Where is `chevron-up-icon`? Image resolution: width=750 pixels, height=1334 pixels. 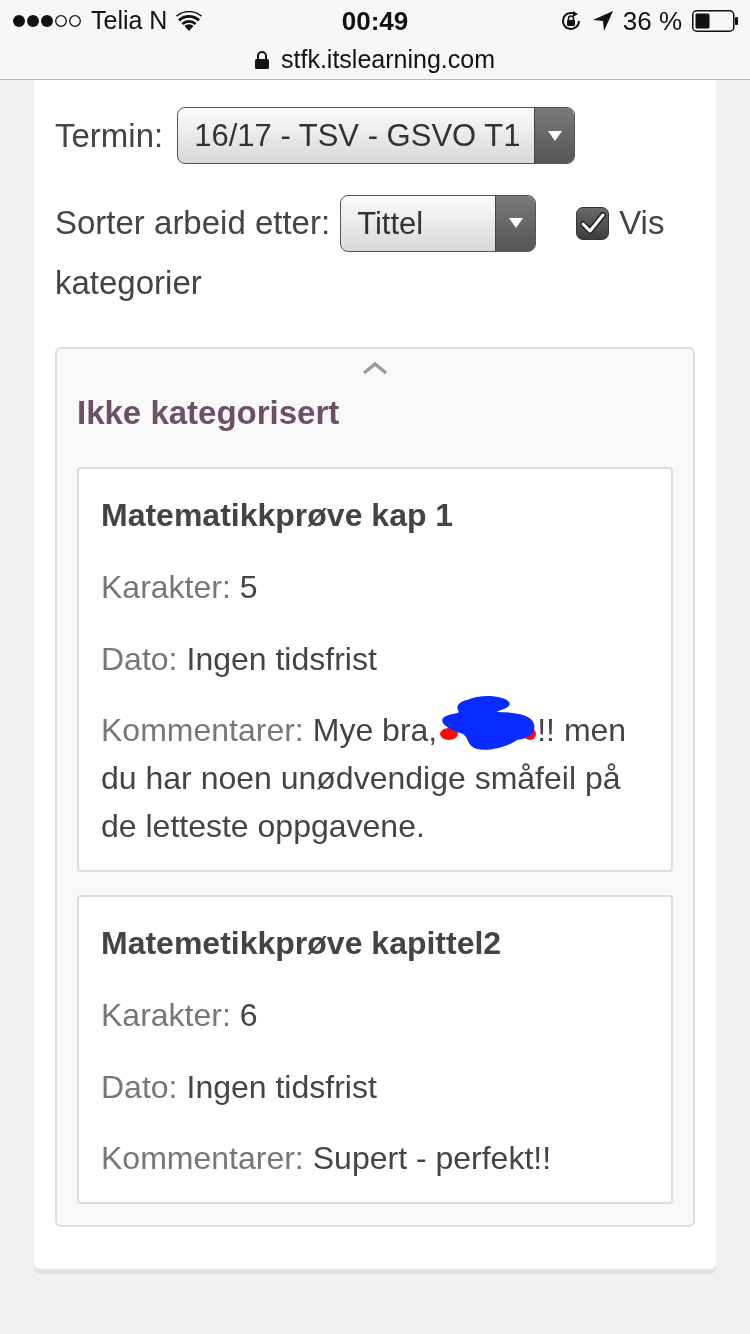
chevron-up-icon is located at coordinates (375, 368).